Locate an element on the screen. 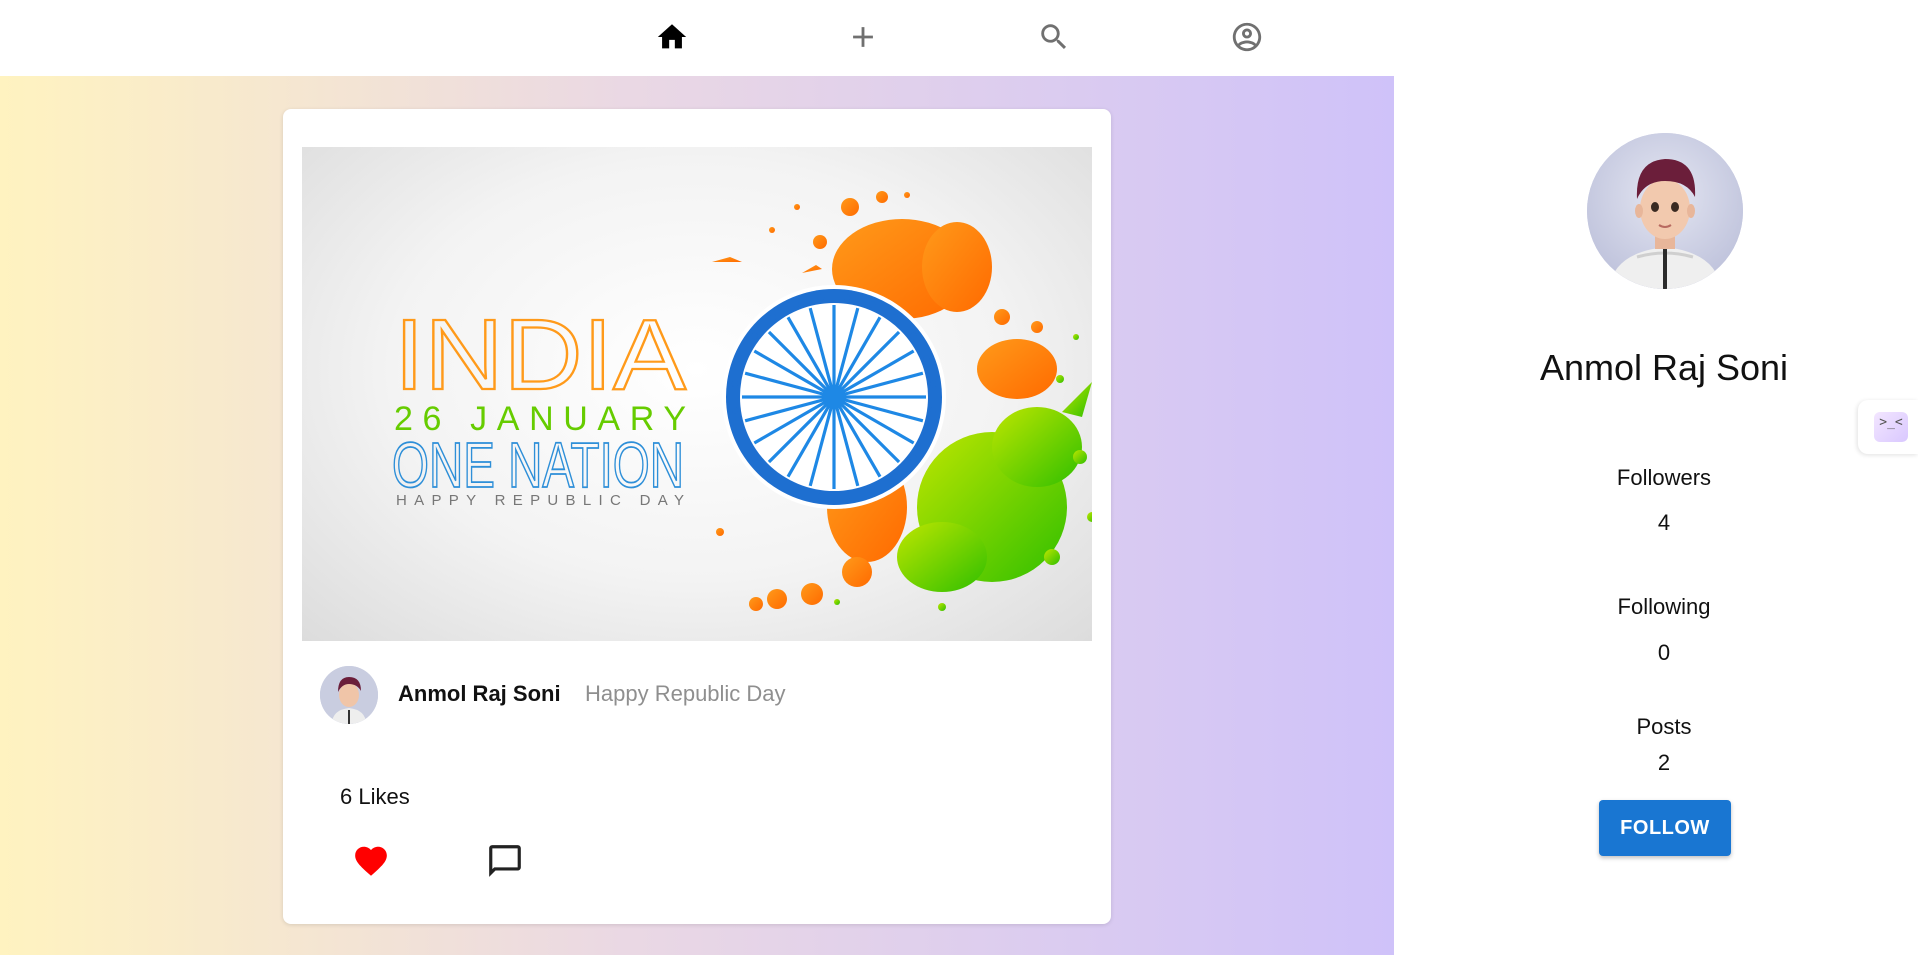 The image size is (1918, 955). add-post-nav-button is located at coordinates (863, 37).